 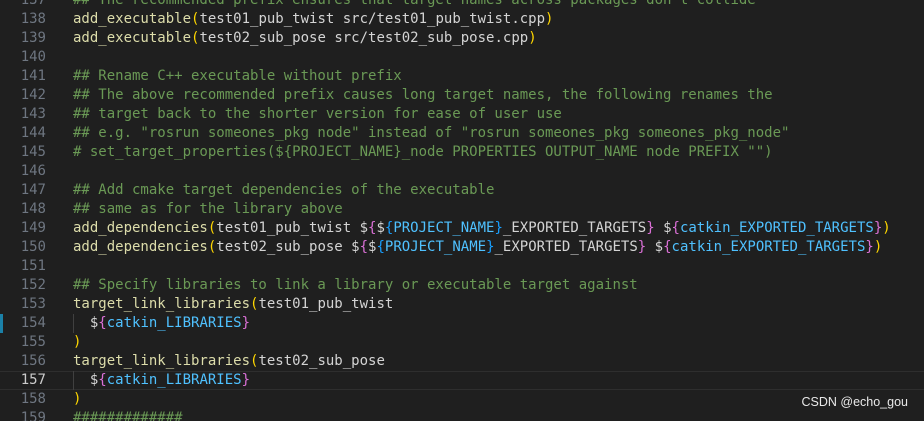 I want to click on watermark: CSDN @echo_gou, so click(x=855, y=402).